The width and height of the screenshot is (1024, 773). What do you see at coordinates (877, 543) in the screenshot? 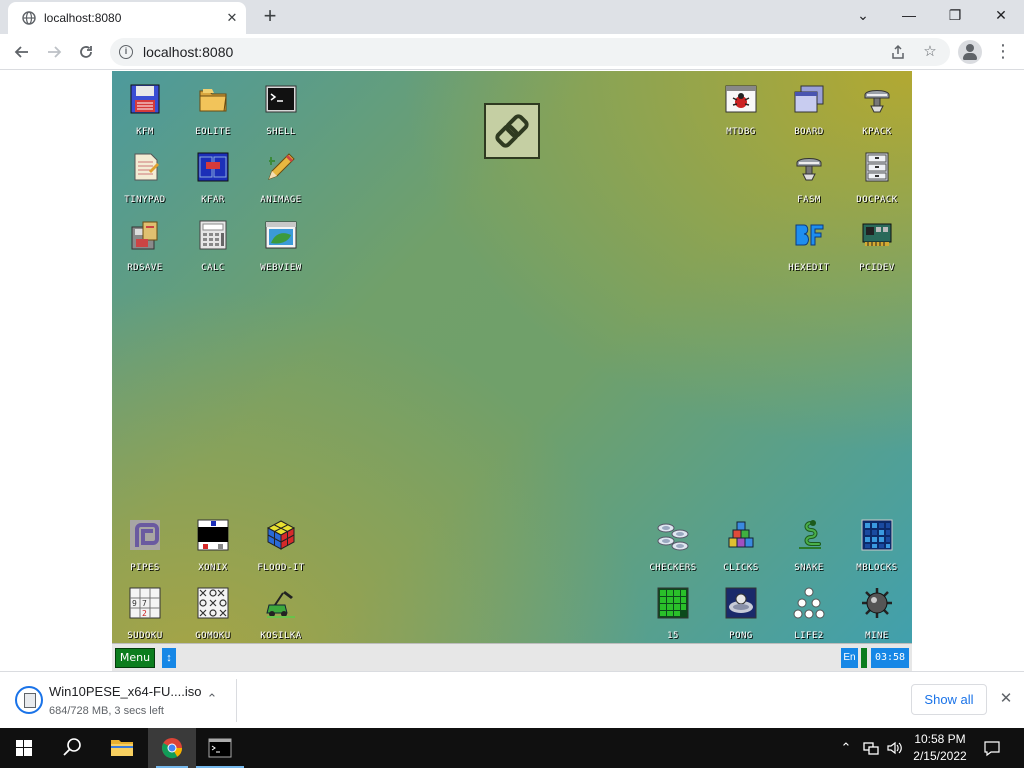
I see `desktop-icon-mblocks: MBLOCKS` at bounding box center [877, 543].